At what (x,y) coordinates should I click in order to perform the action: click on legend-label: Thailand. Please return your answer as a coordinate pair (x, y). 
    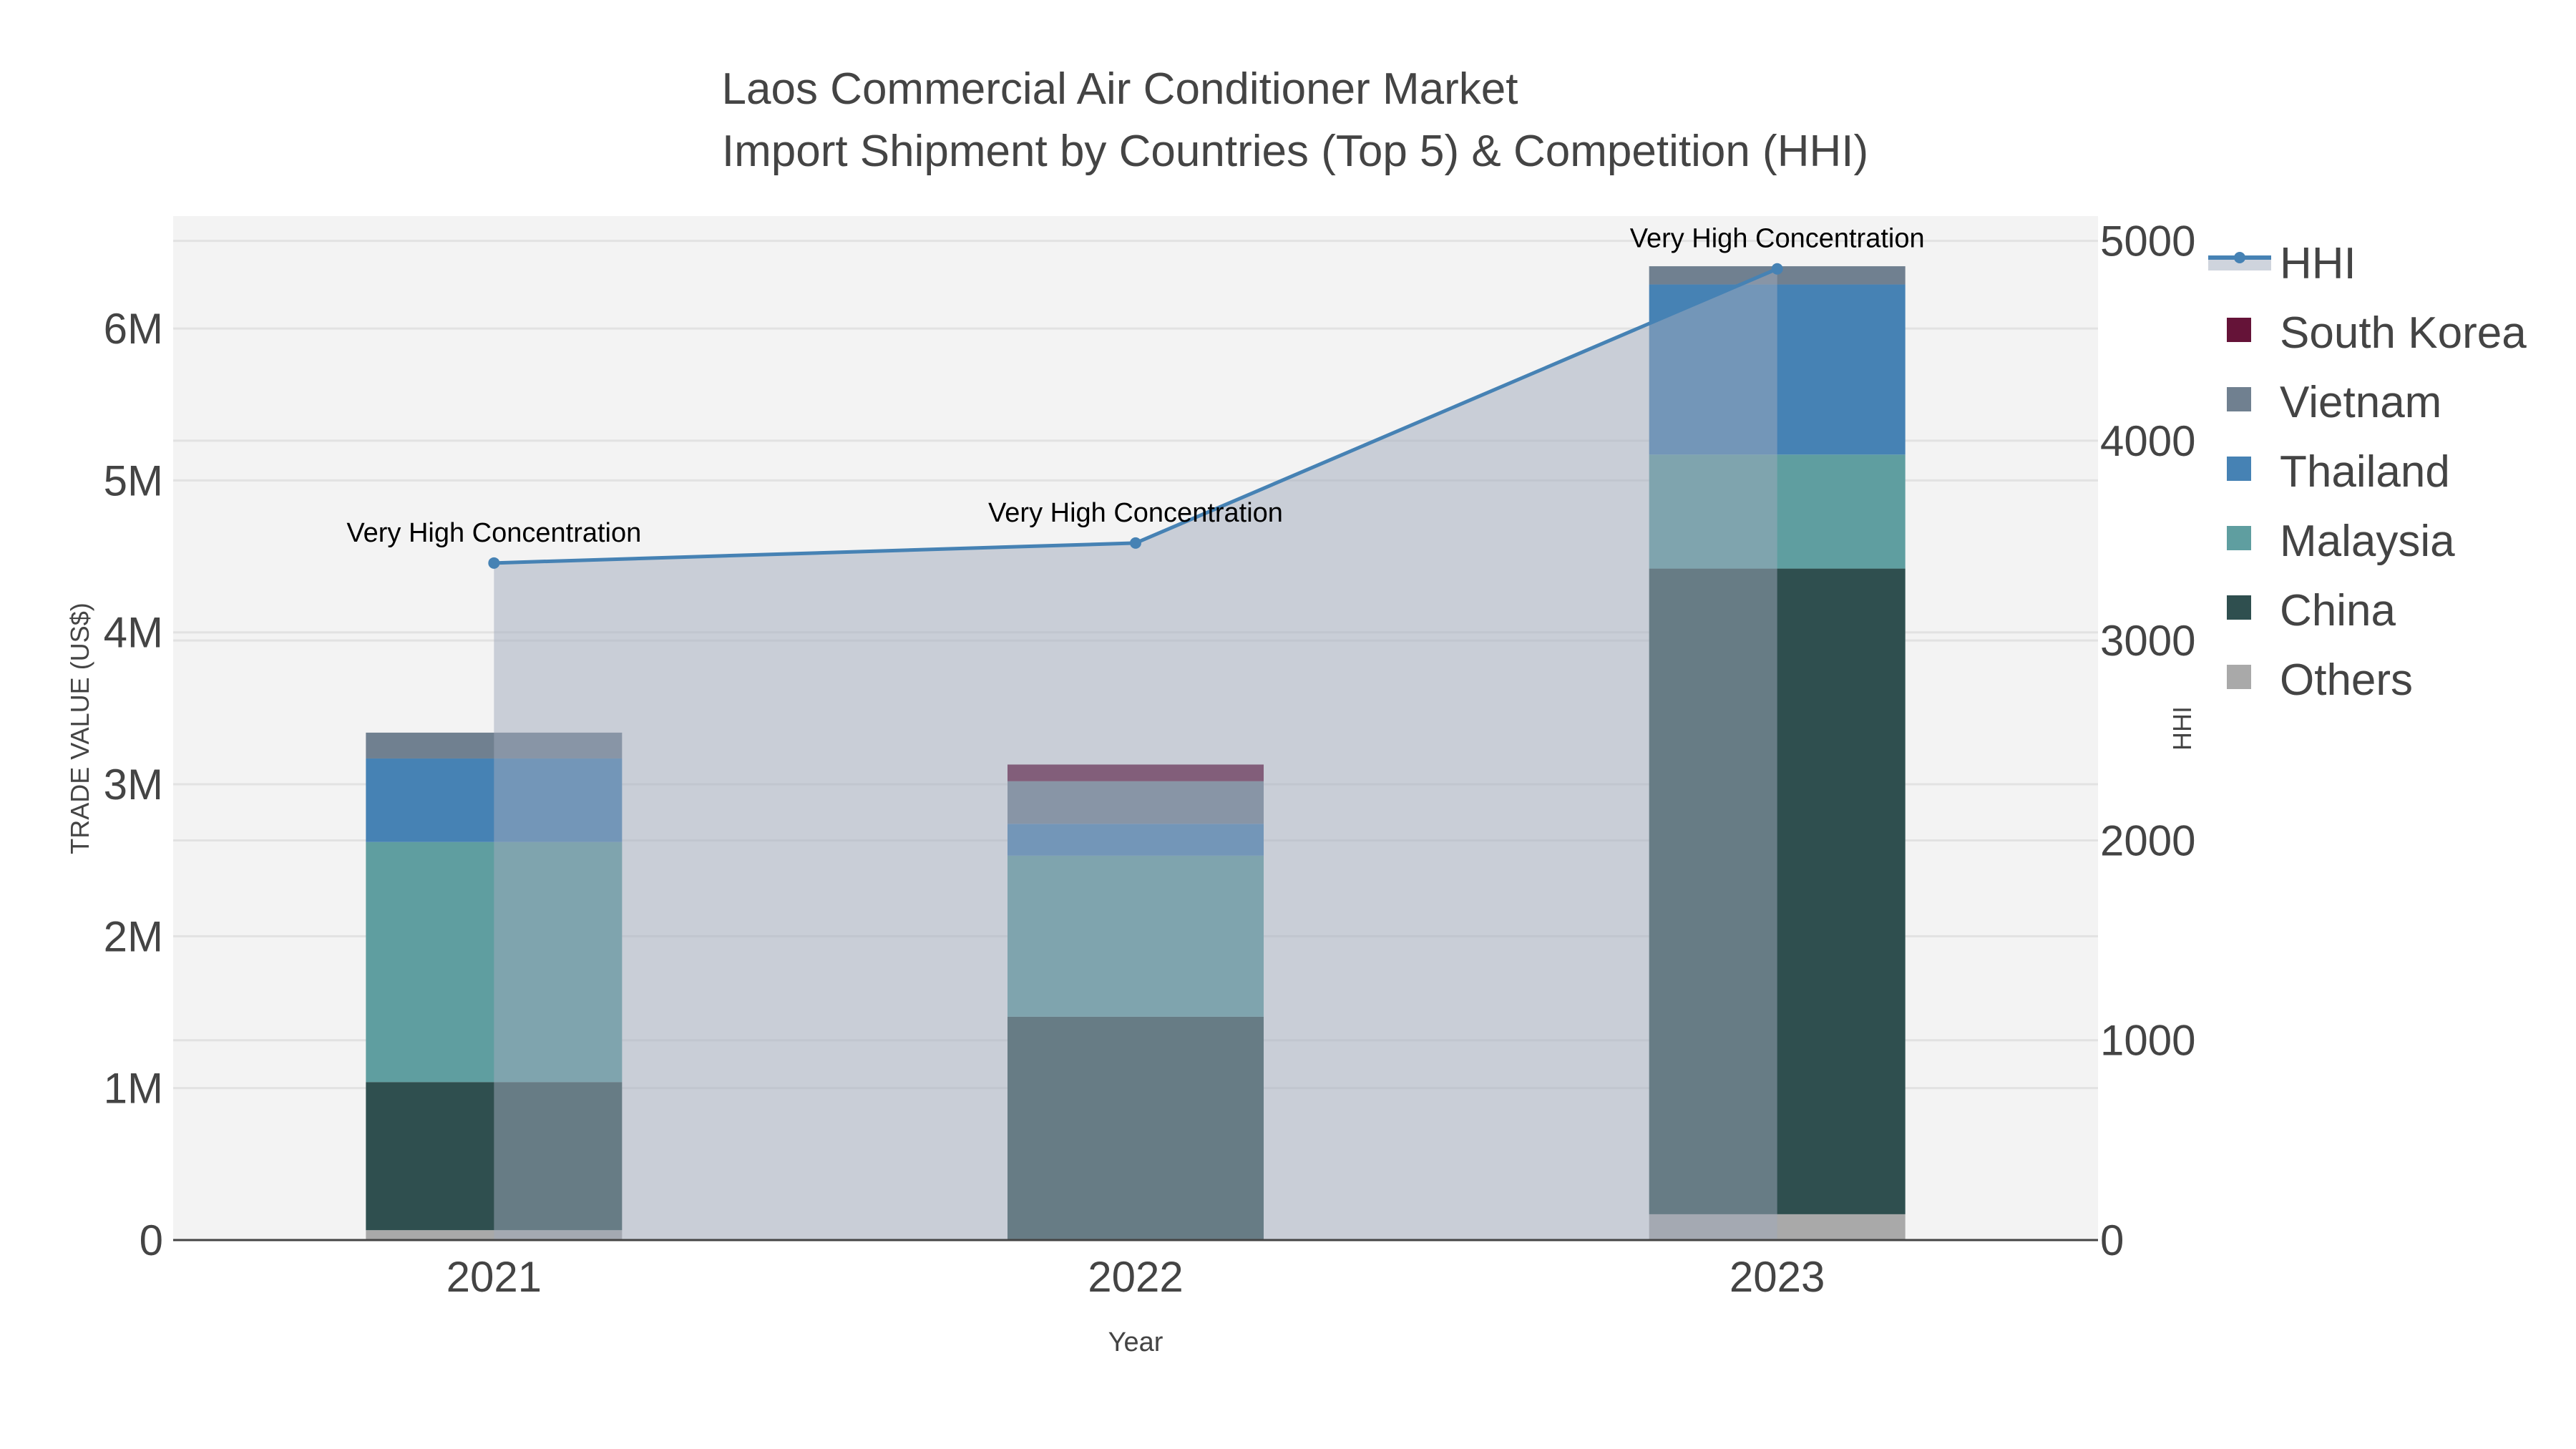
    Looking at the image, I should click on (2365, 472).